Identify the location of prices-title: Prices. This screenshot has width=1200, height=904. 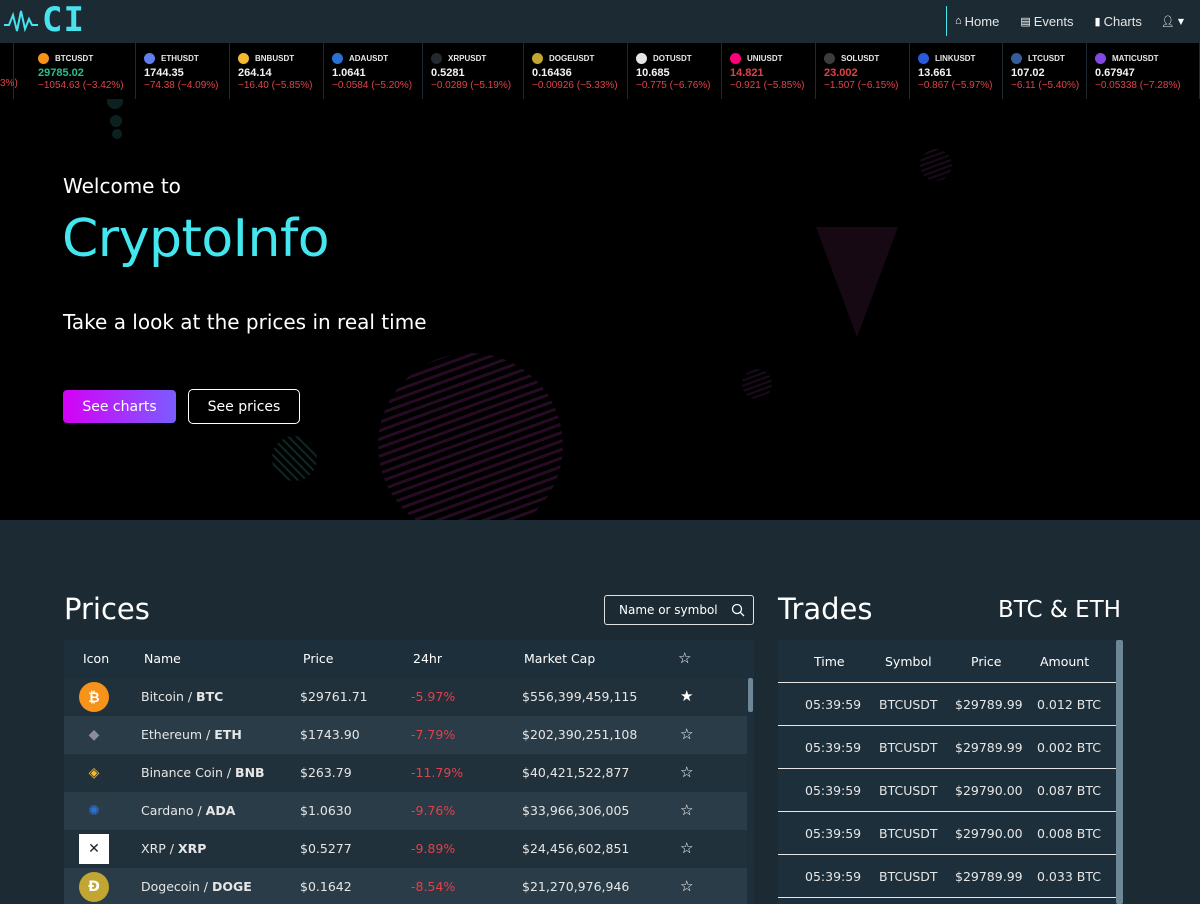
(107, 609).